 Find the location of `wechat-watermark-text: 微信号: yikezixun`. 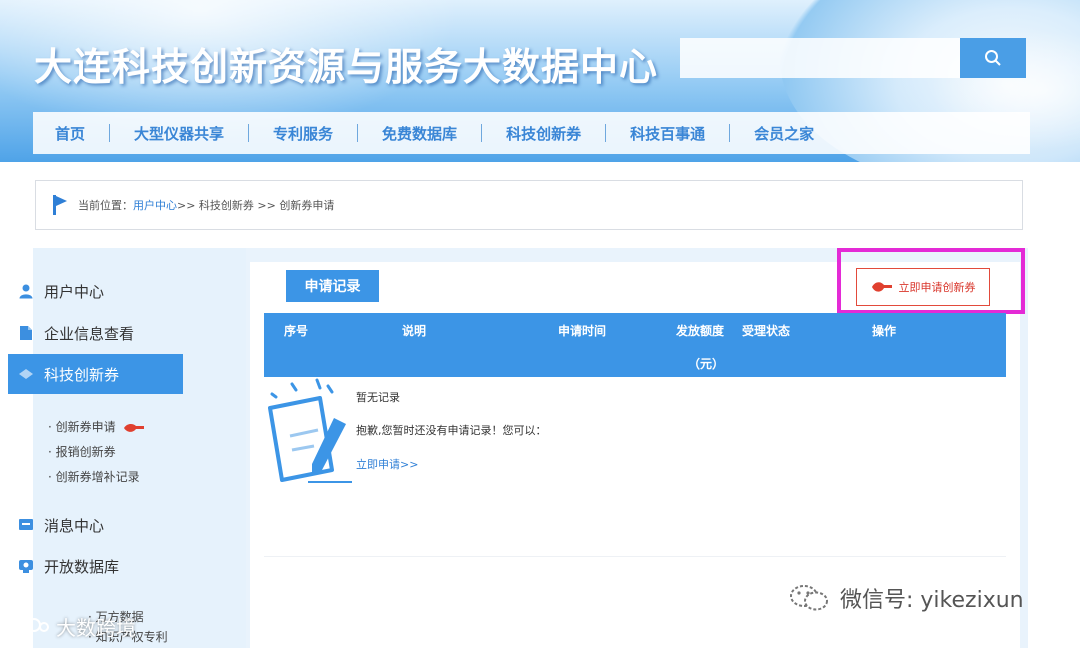

wechat-watermark-text: 微信号: yikezixun is located at coordinates (932, 600).